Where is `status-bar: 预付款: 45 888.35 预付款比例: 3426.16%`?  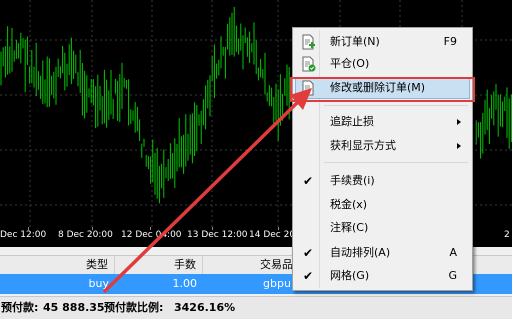 status-bar: 预付款: 45 888.35 预付款比例: 3426.16% is located at coordinates (256, 307).